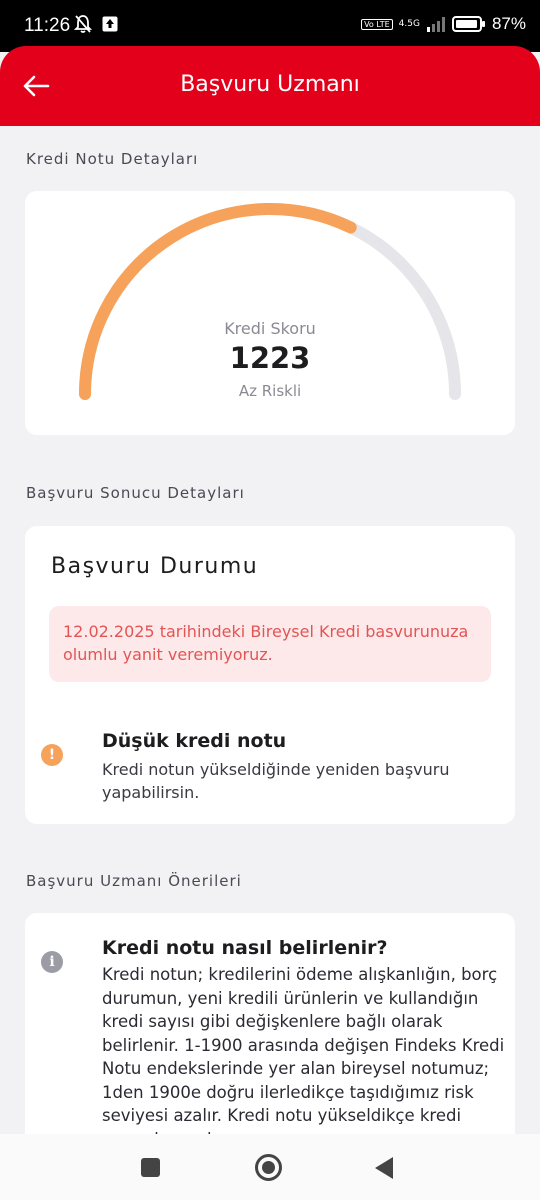  What do you see at coordinates (468, 24) in the screenshot?
I see `battery-icon` at bounding box center [468, 24].